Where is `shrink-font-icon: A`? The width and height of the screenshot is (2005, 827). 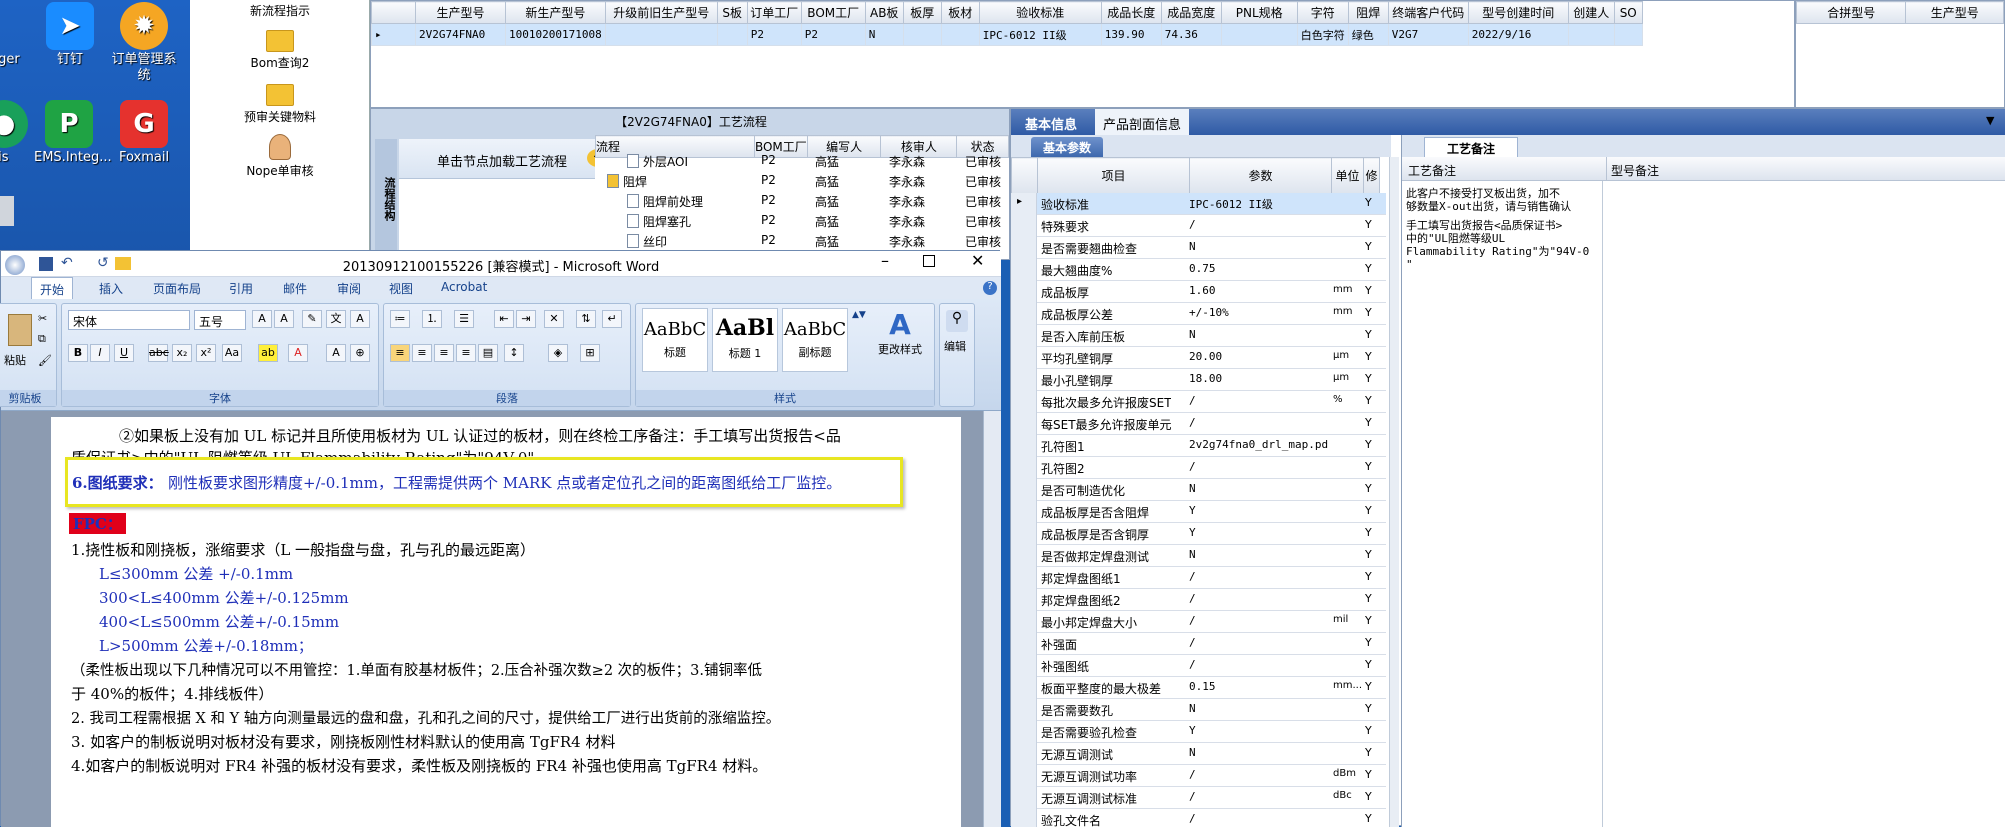
shrink-font-icon: A is located at coordinates (284, 319).